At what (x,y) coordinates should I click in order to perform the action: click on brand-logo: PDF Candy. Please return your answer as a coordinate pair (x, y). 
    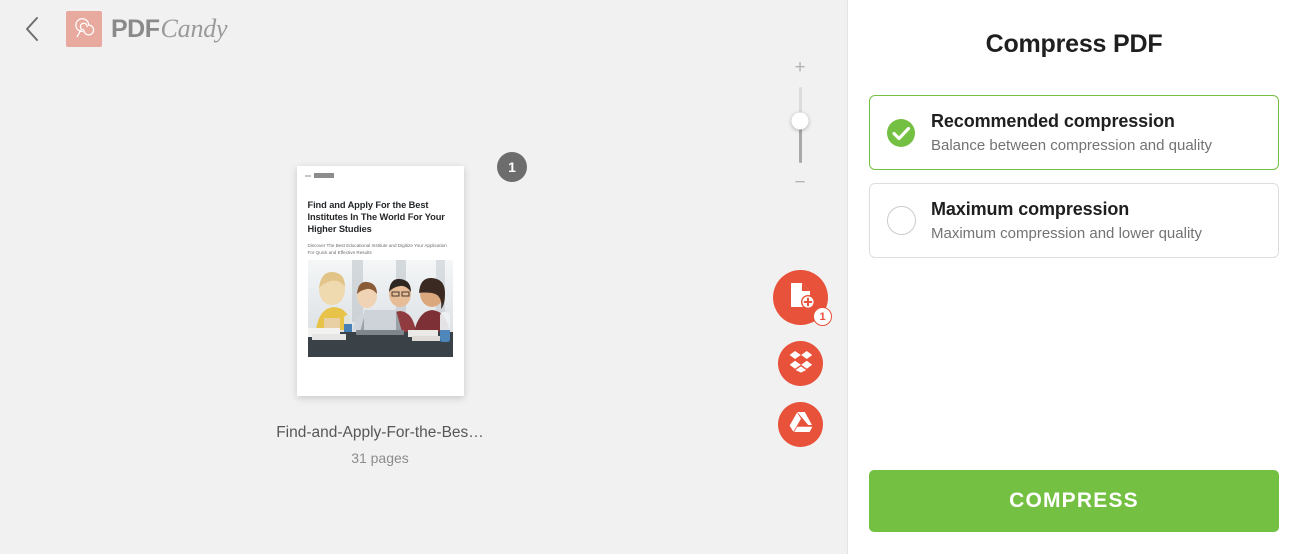
    Looking at the image, I should click on (147, 29).